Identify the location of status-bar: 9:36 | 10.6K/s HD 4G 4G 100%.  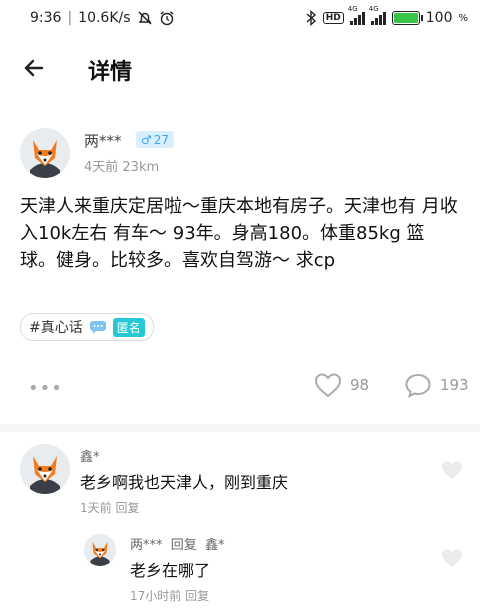
(249, 15).